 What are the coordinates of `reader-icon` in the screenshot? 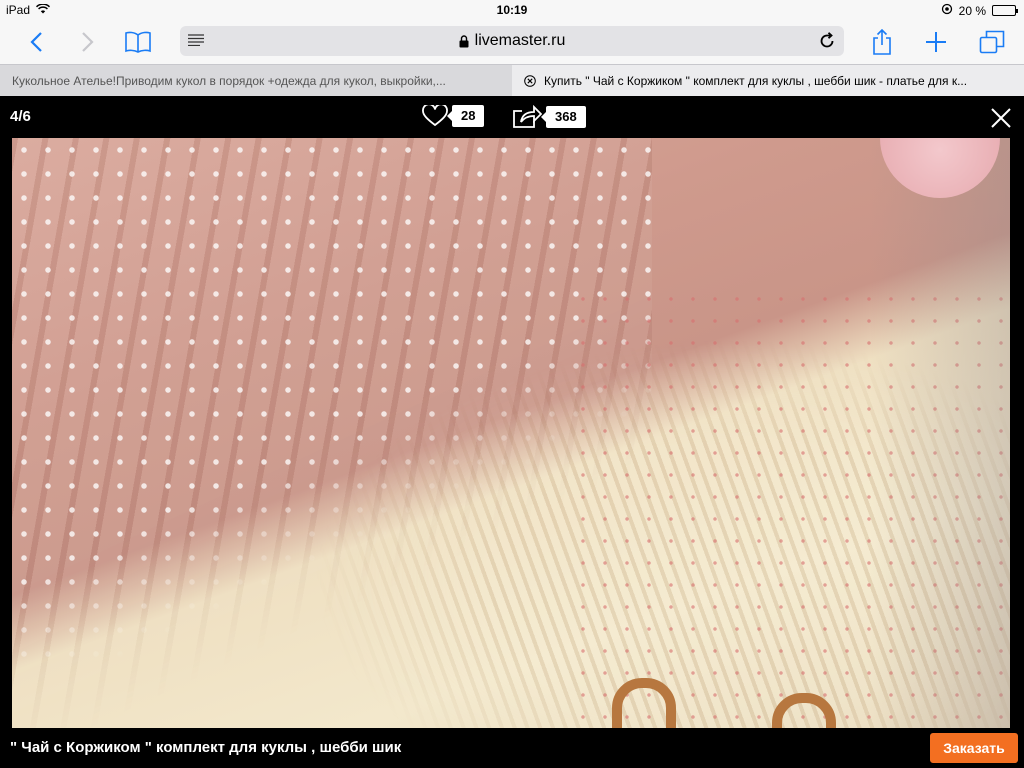 It's located at (196, 40).